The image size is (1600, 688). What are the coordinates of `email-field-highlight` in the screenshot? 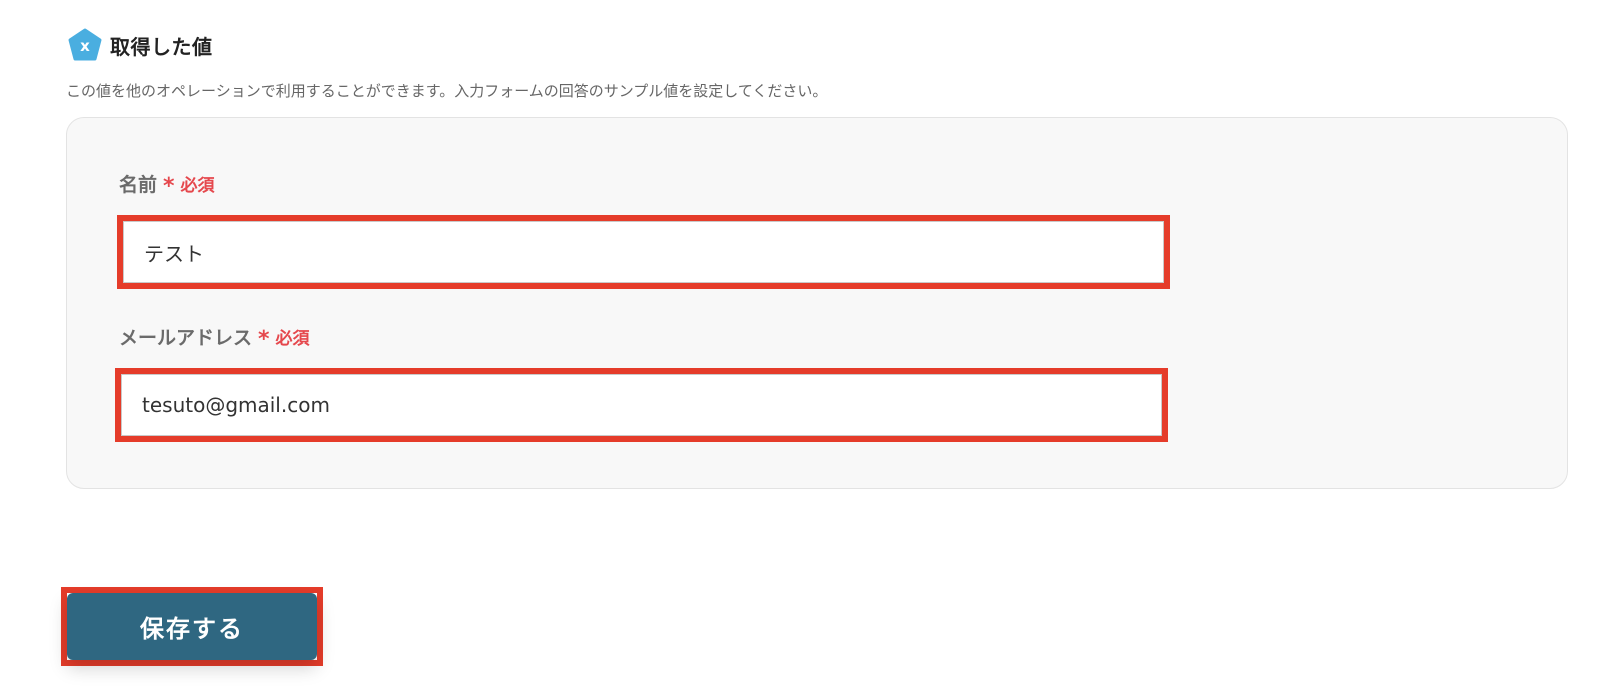 It's located at (641, 405).